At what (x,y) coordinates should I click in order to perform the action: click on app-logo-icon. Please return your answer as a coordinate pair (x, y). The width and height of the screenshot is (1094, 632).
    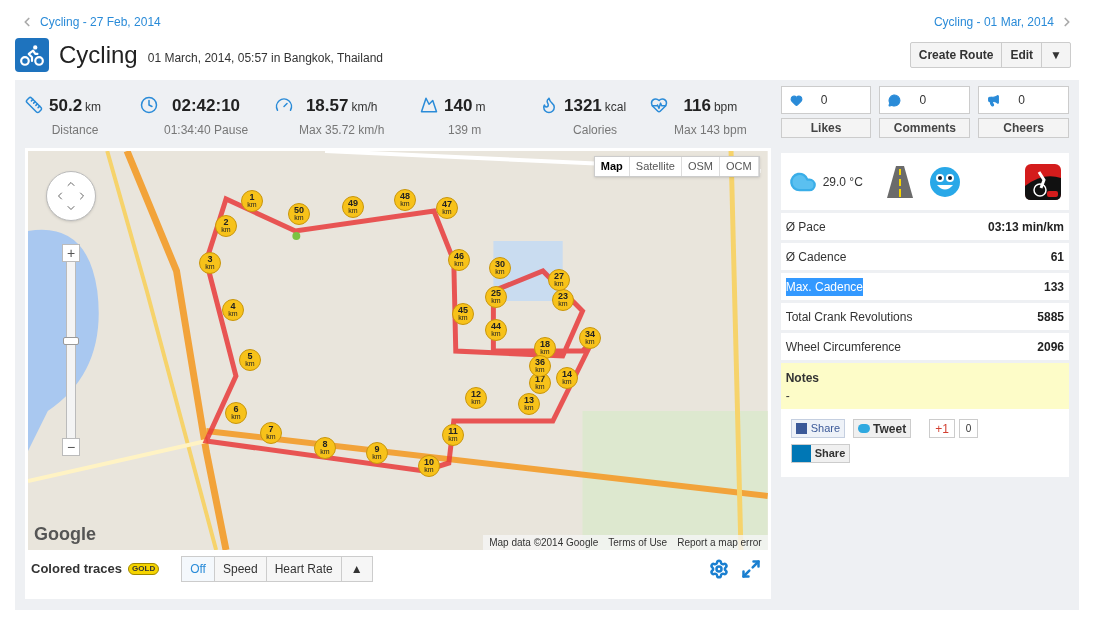
    Looking at the image, I should click on (1043, 181).